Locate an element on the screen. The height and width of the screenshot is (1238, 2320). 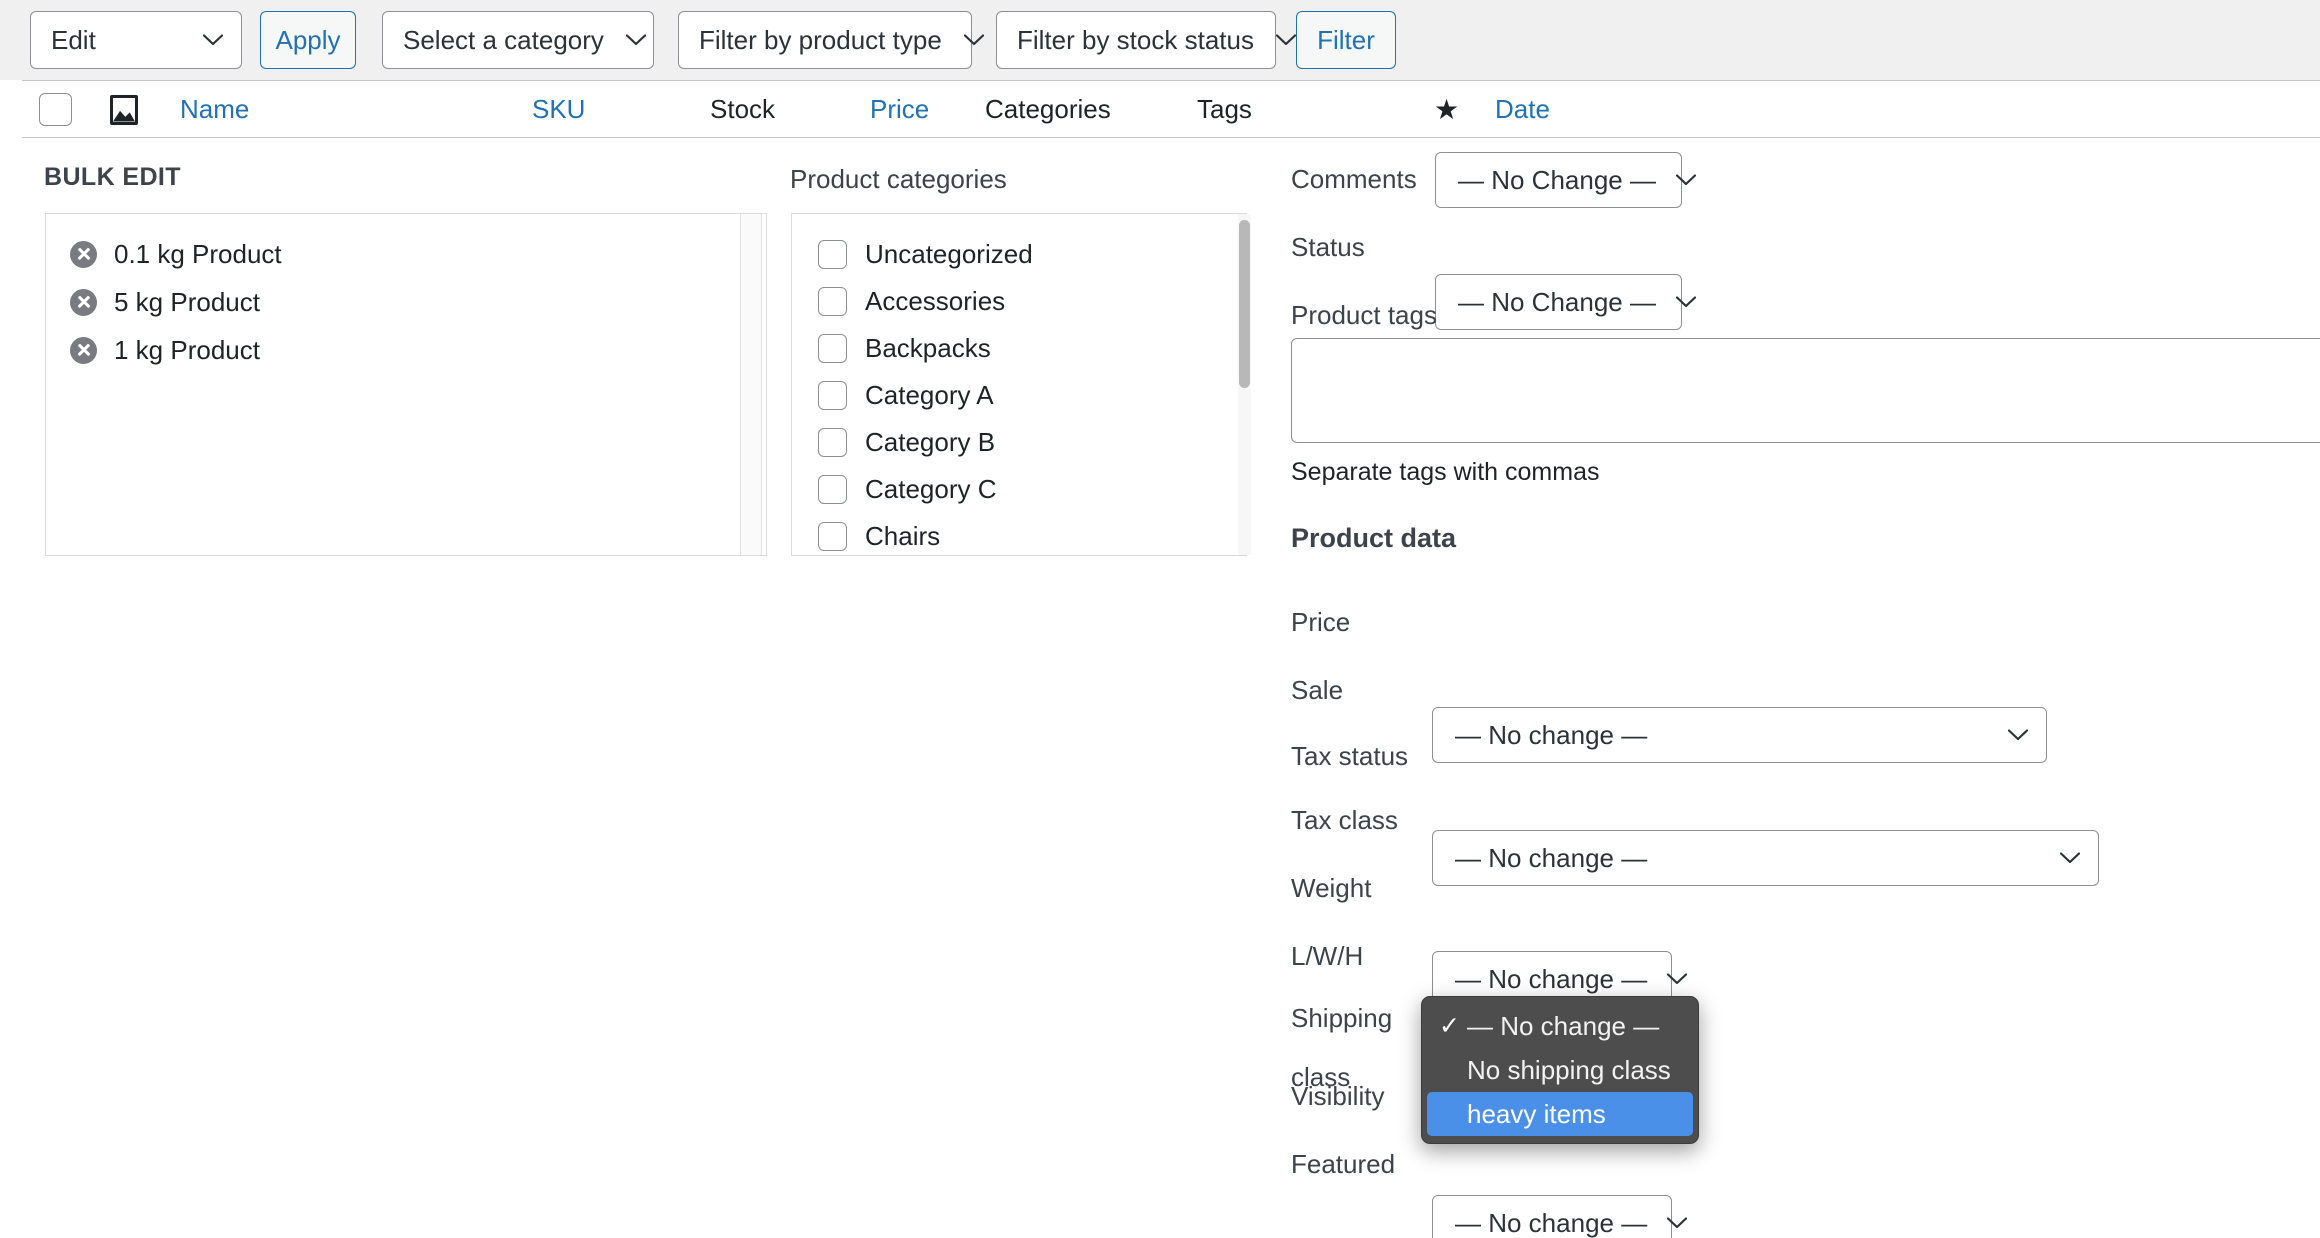
weight-select: — No change — is located at coordinates (1560, 1216).